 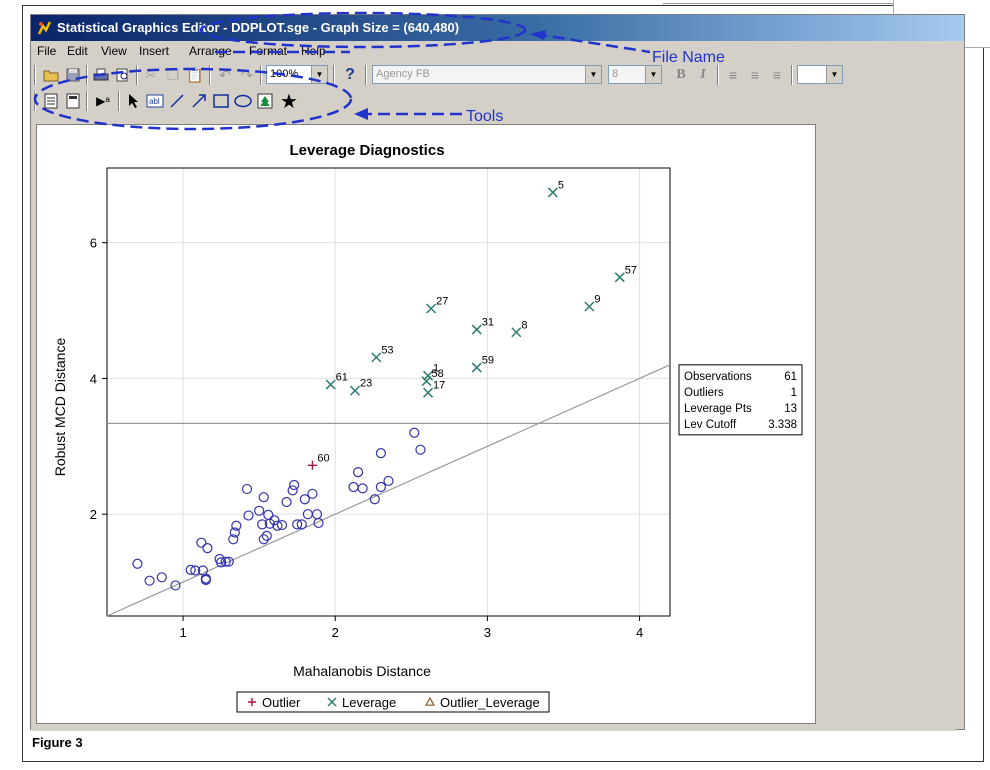 What do you see at coordinates (777, 75) in the screenshot?
I see `align-right-icon: ≡` at bounding box center [777, 75].